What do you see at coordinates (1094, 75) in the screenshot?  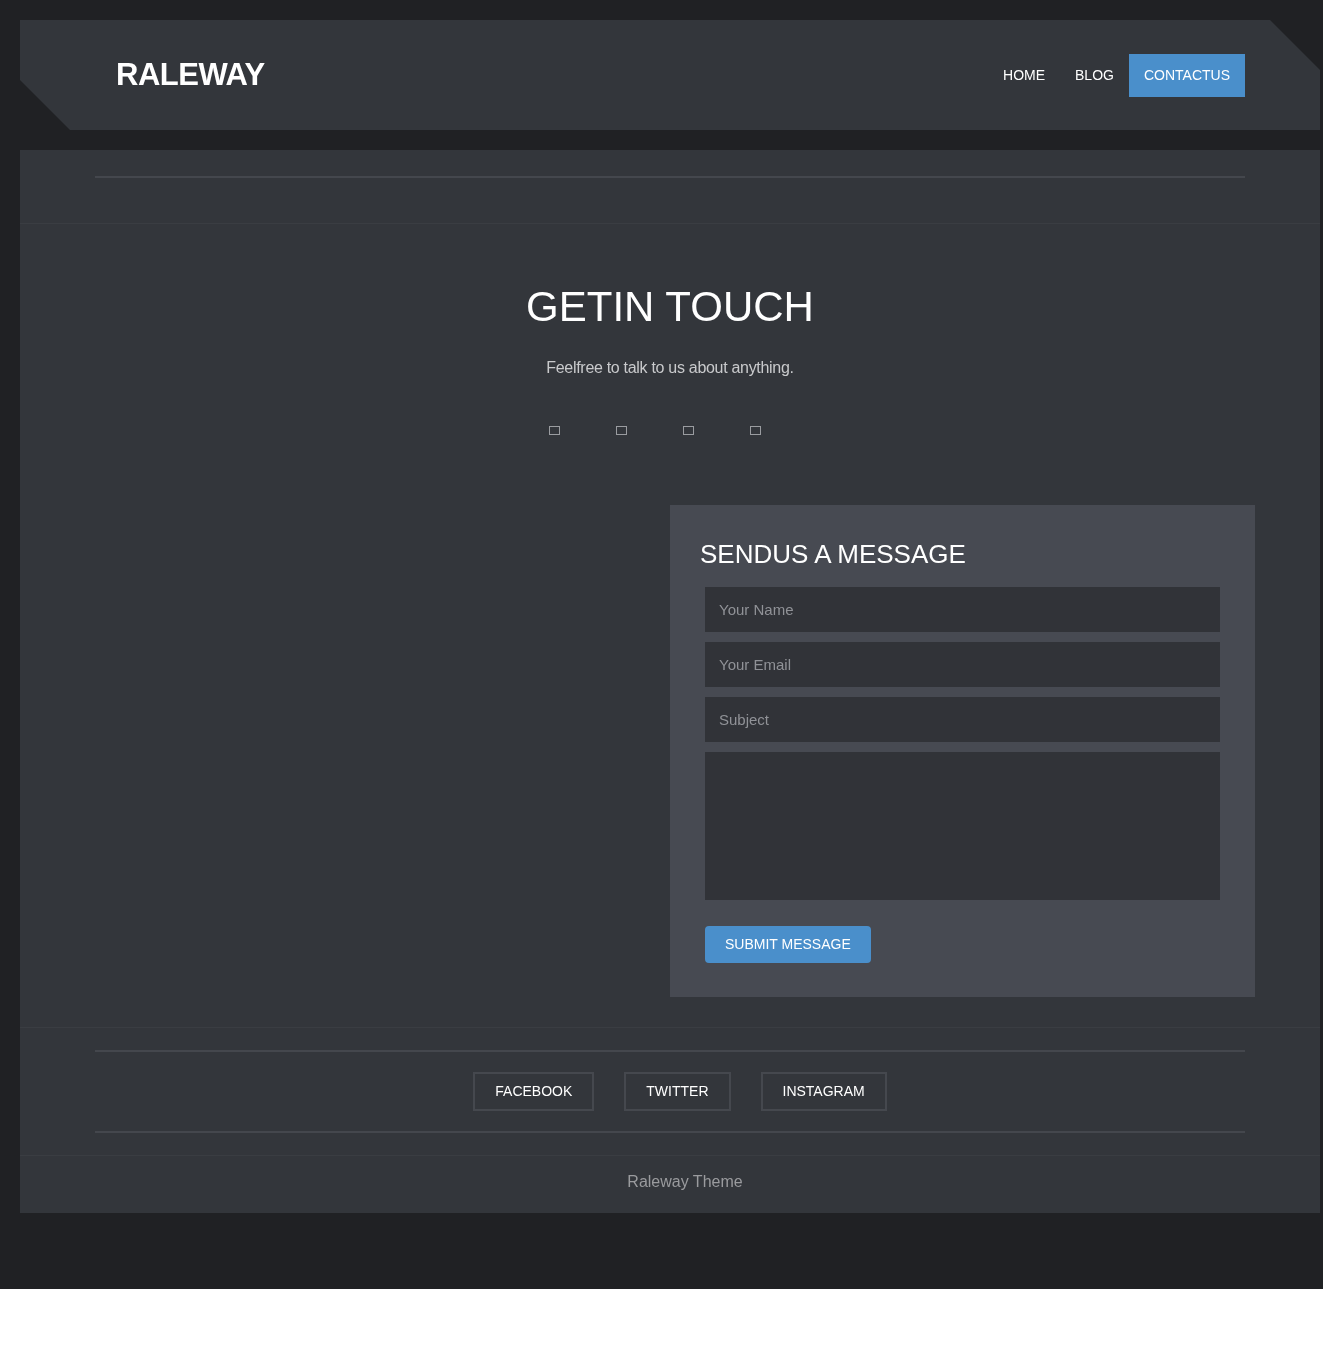 I see `nav-link: BLOG` at bounding box center [1094, 75].